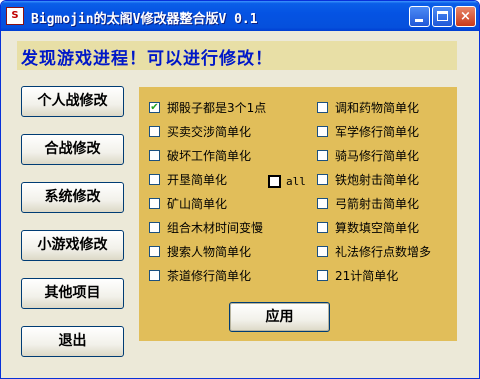 Image resolution: width=480 pixels, height=379 pixels. I want to click on search-checkbox, so click(154, 251).